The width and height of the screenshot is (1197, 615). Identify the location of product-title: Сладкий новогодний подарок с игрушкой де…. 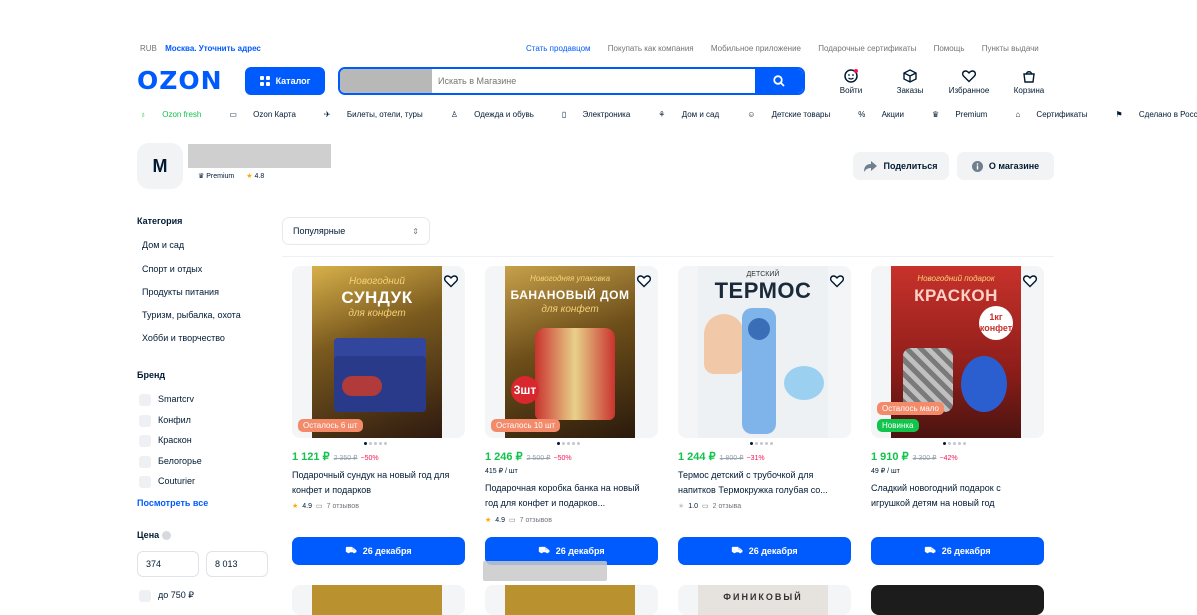
(956, 496).